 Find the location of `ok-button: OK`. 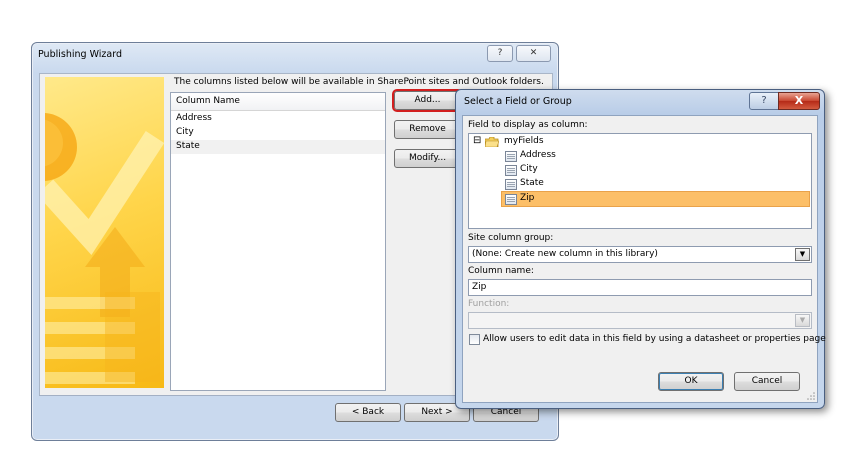

ok-button: OK is located at coordinates (691, 381).